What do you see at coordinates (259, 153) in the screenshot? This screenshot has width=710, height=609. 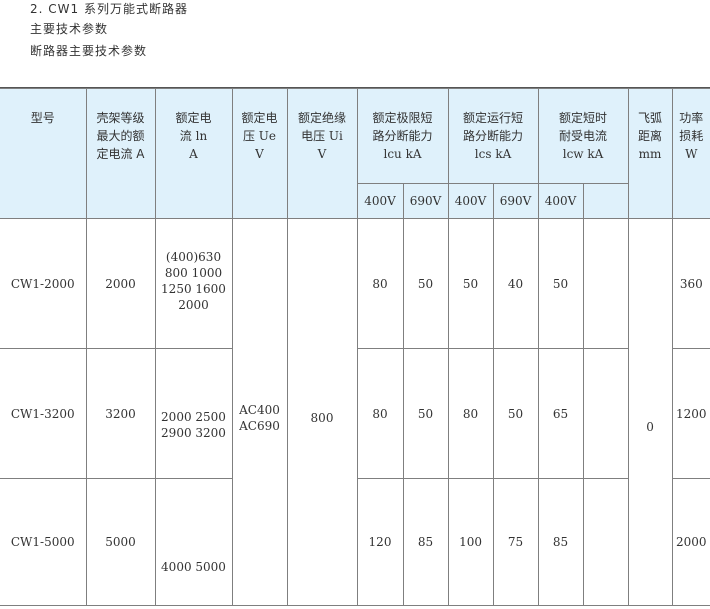 I see `header-rated-voltage: 额定电 压 Ue V` at bounding box center [259, 153].